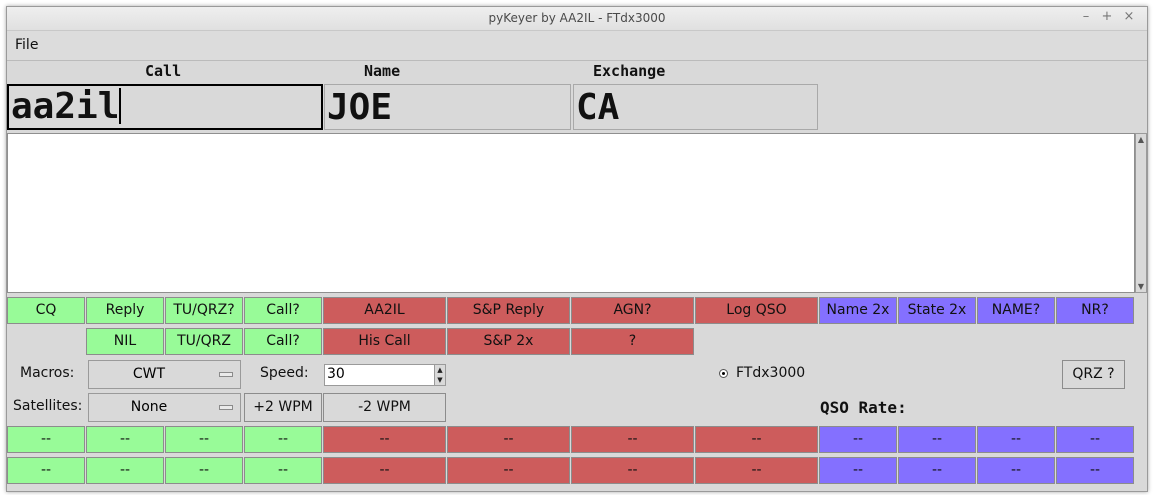  Describe the element at coordinates (1129, 16) in the screenshot. I see `close-icon: ×` at that location.